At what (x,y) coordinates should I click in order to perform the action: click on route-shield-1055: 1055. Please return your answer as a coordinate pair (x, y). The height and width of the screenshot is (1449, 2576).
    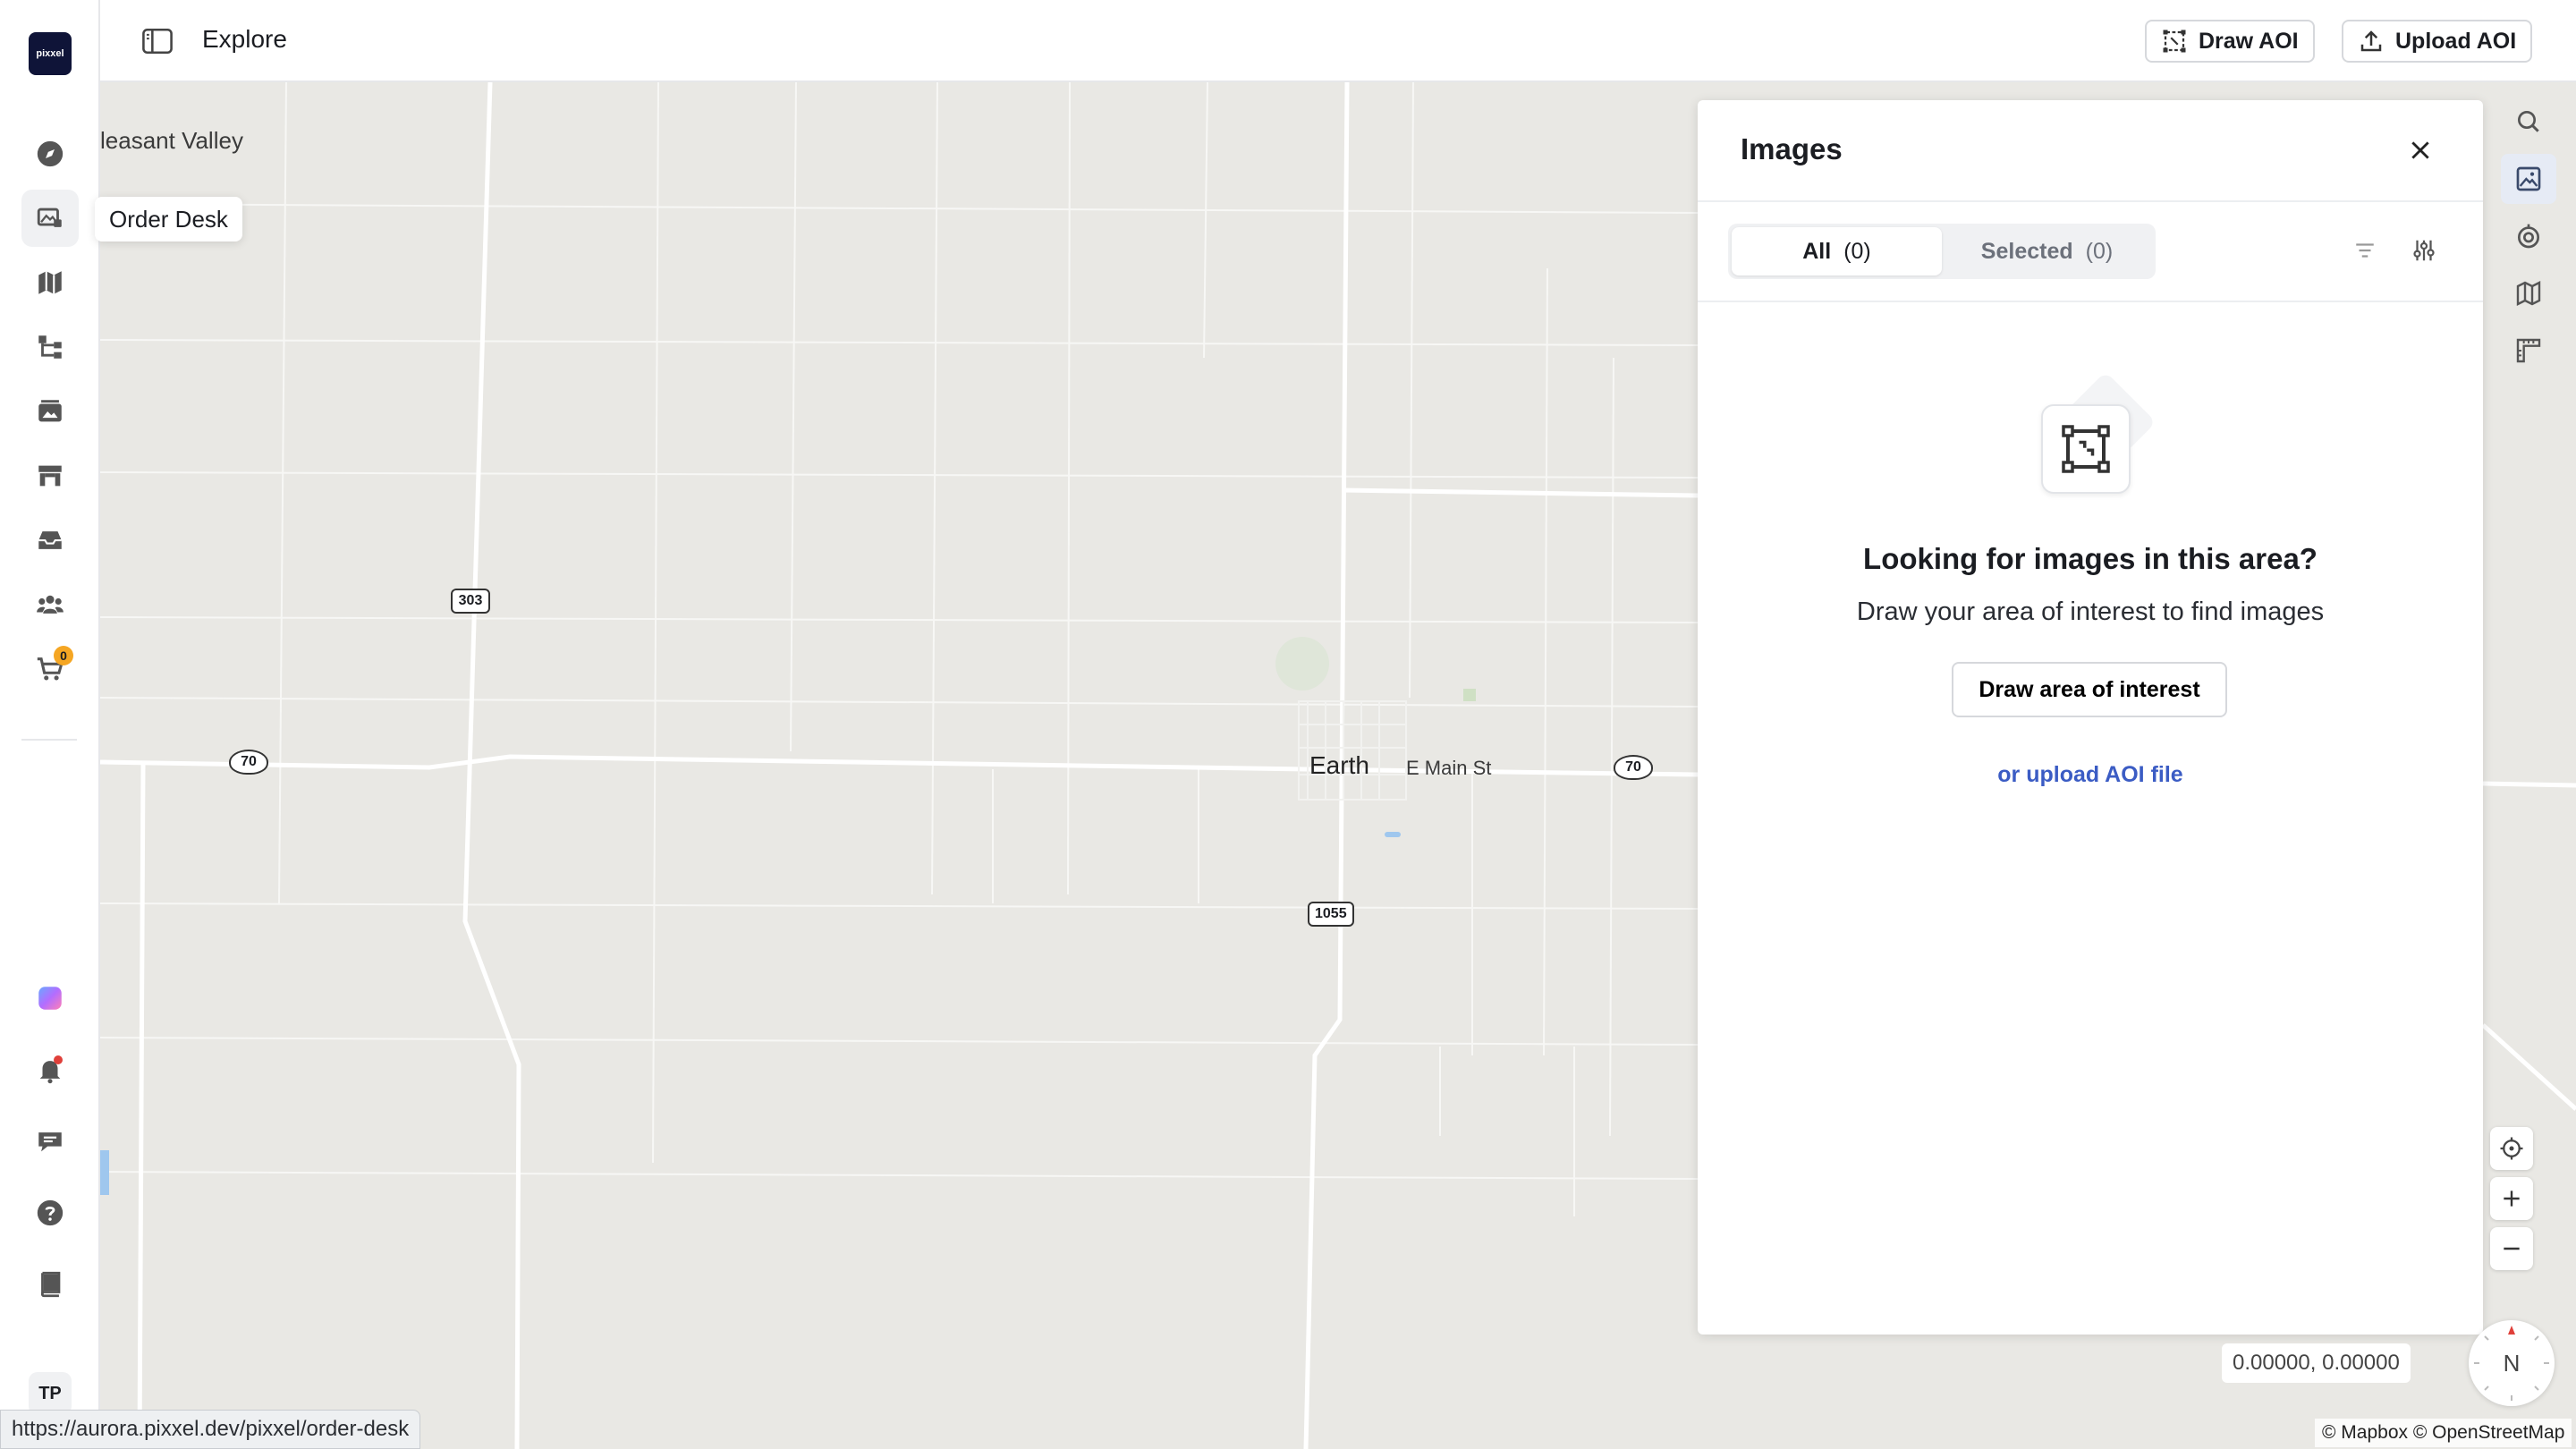
    Looking at the image, I should click on (1331, 914).